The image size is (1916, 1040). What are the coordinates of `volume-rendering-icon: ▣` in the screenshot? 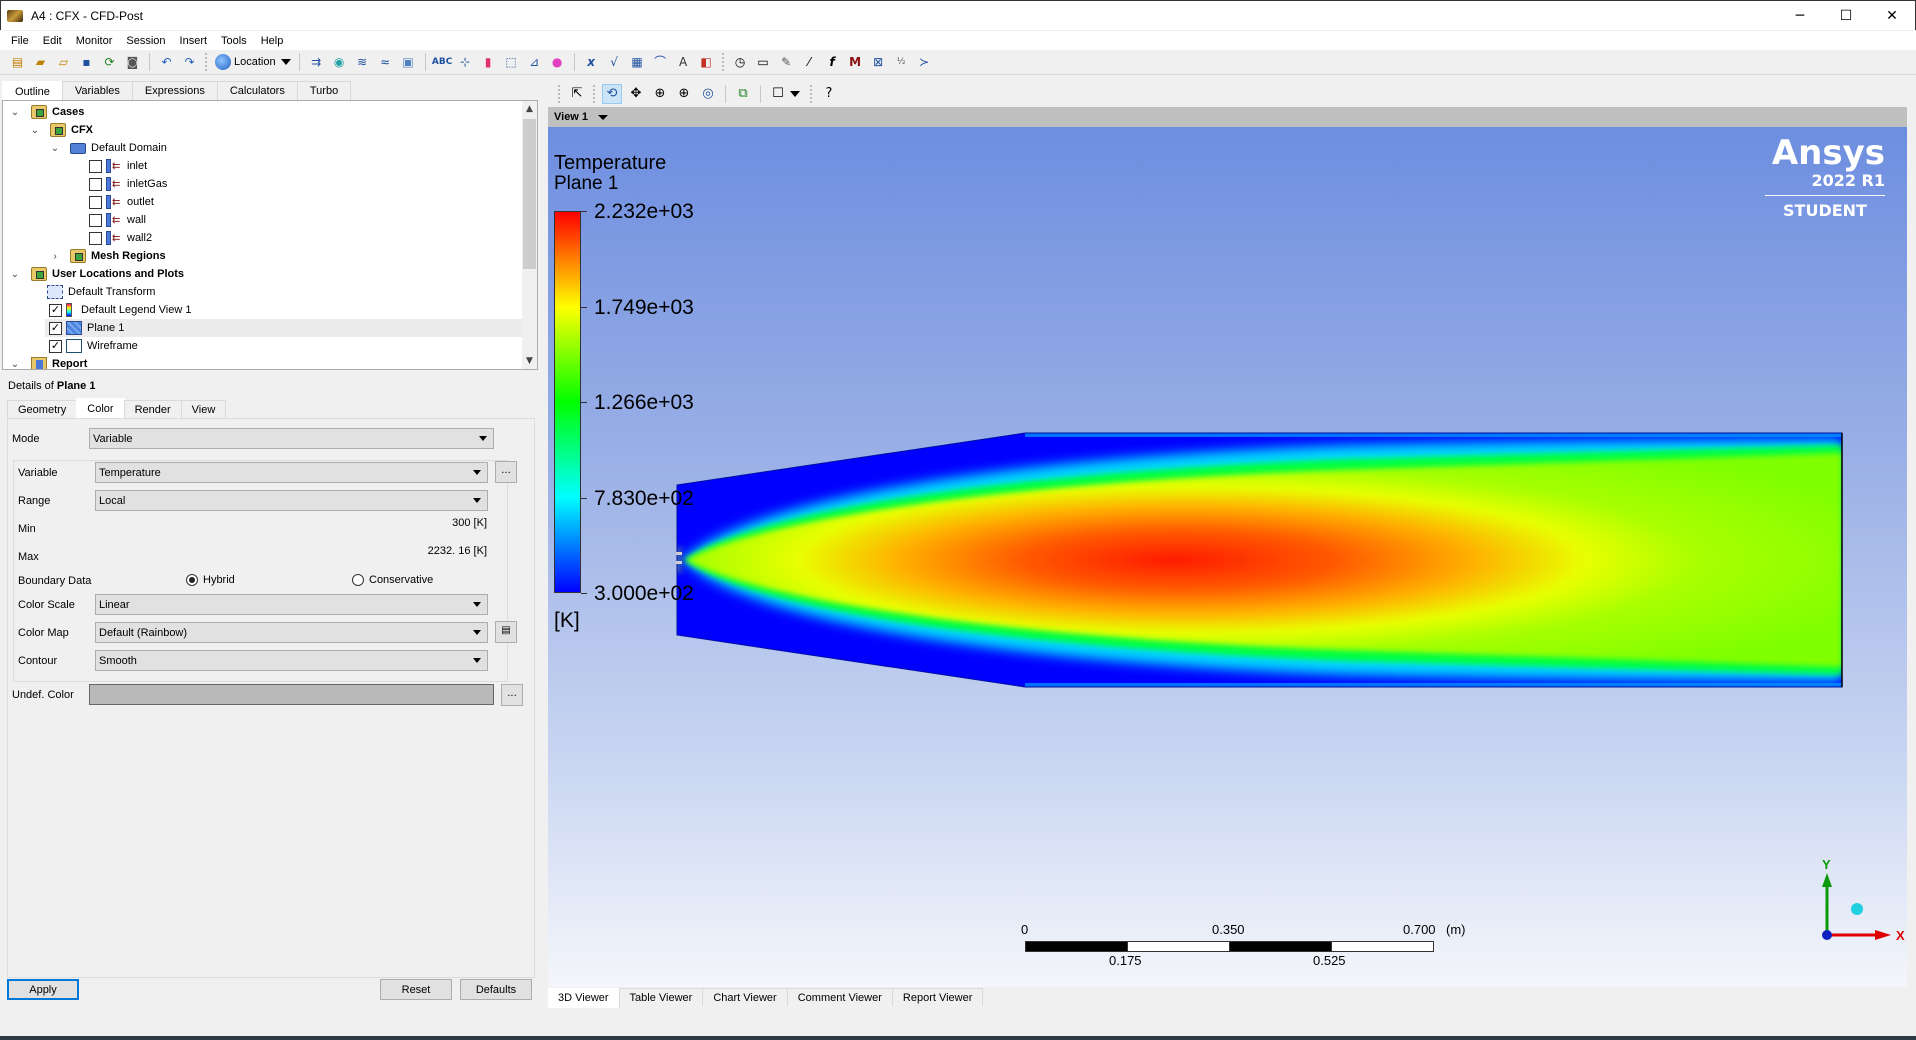 It's located at (408, 62).